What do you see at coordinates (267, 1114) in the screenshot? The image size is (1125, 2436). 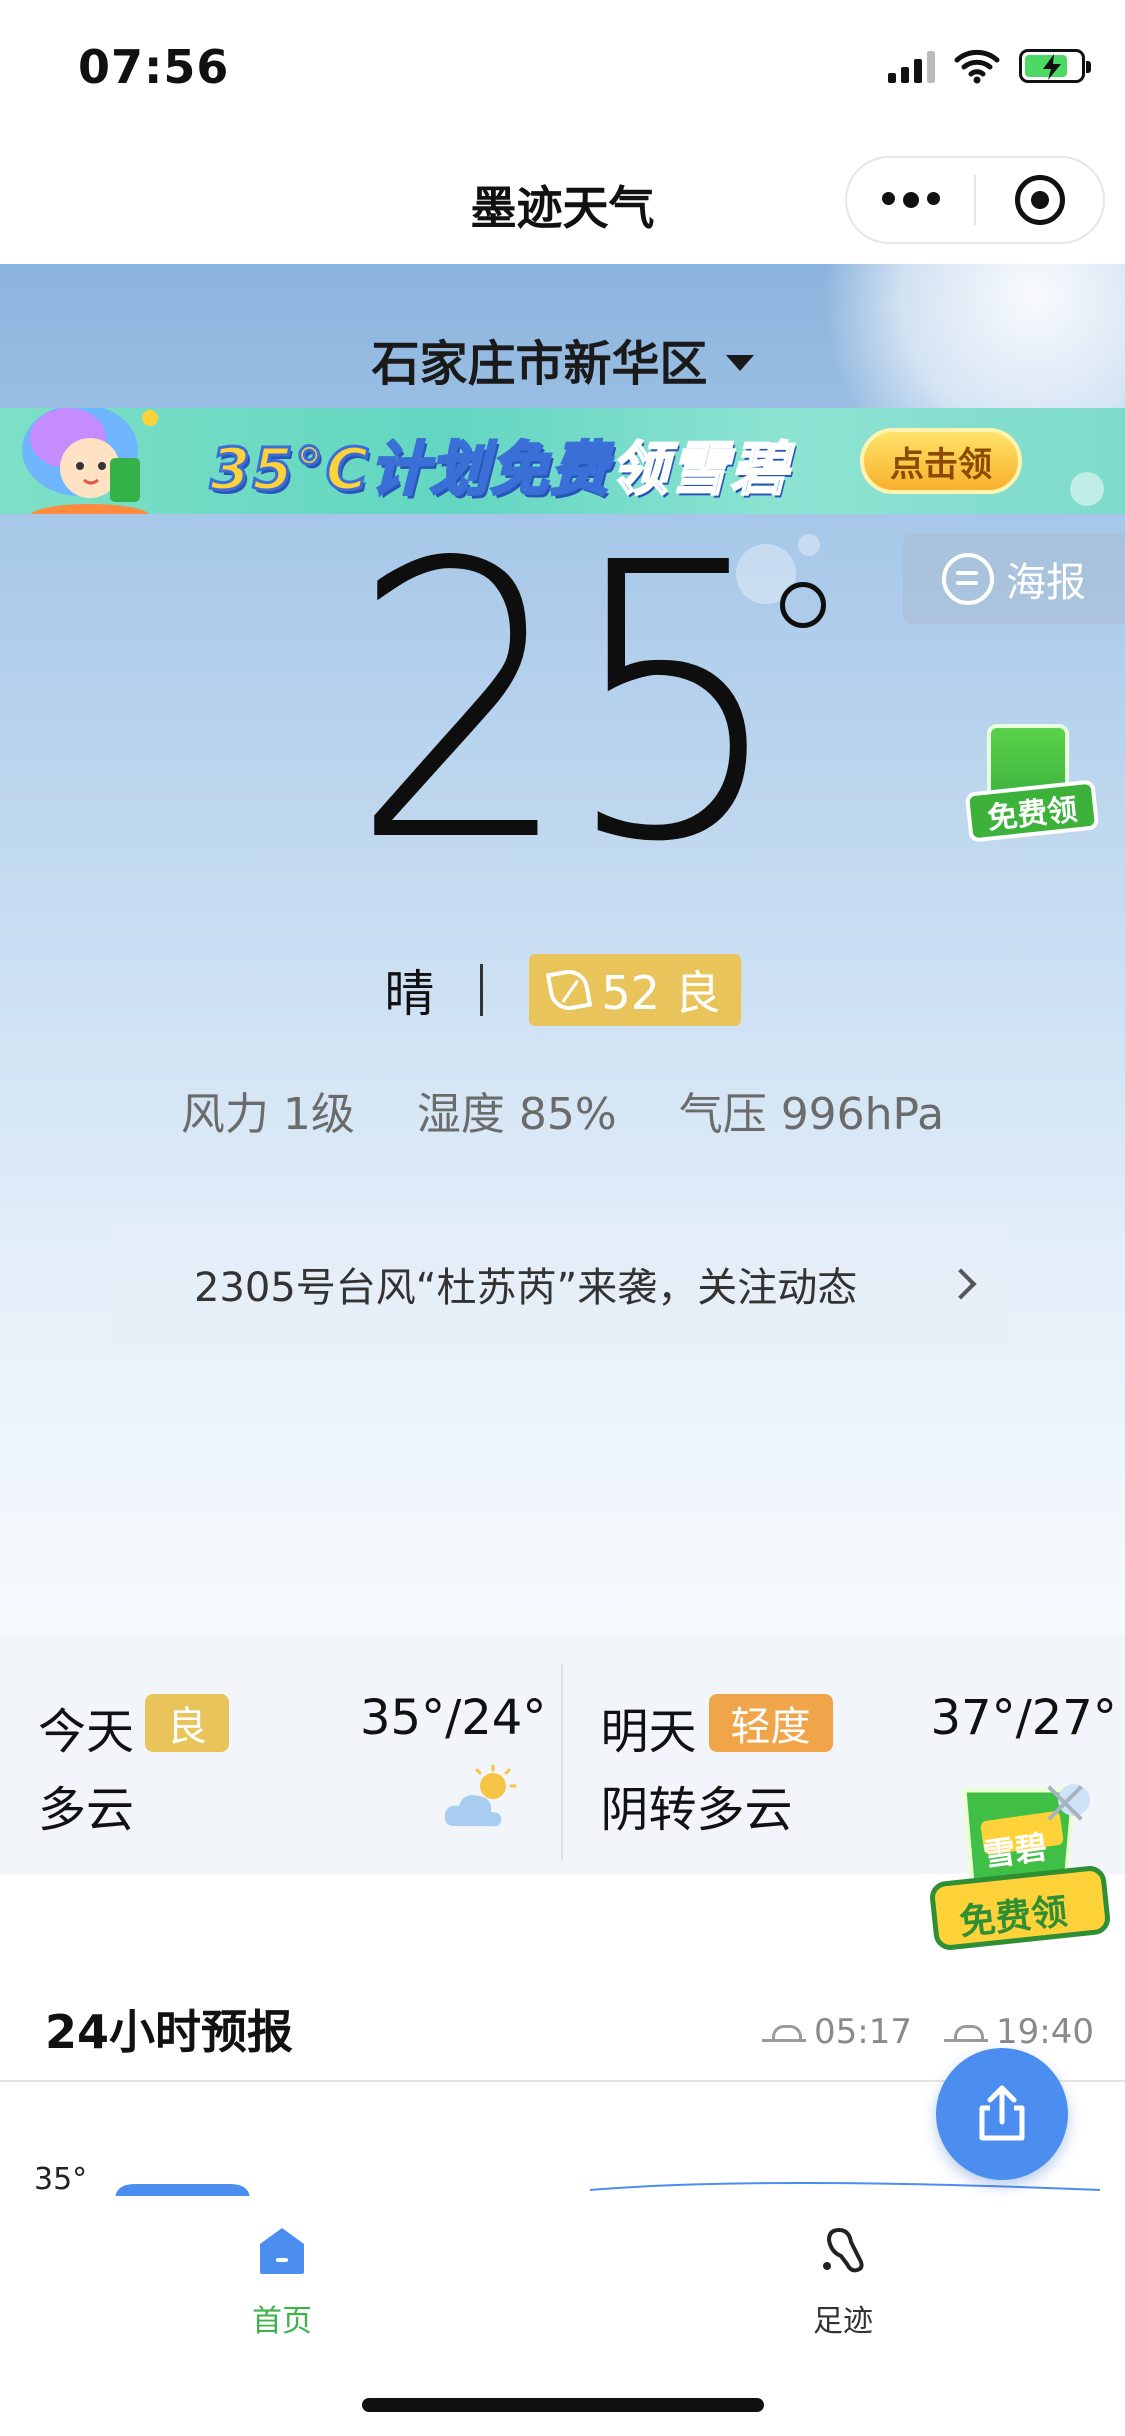 I see `wind-metric: 风力 1级` at bounding box center [267, 1114].